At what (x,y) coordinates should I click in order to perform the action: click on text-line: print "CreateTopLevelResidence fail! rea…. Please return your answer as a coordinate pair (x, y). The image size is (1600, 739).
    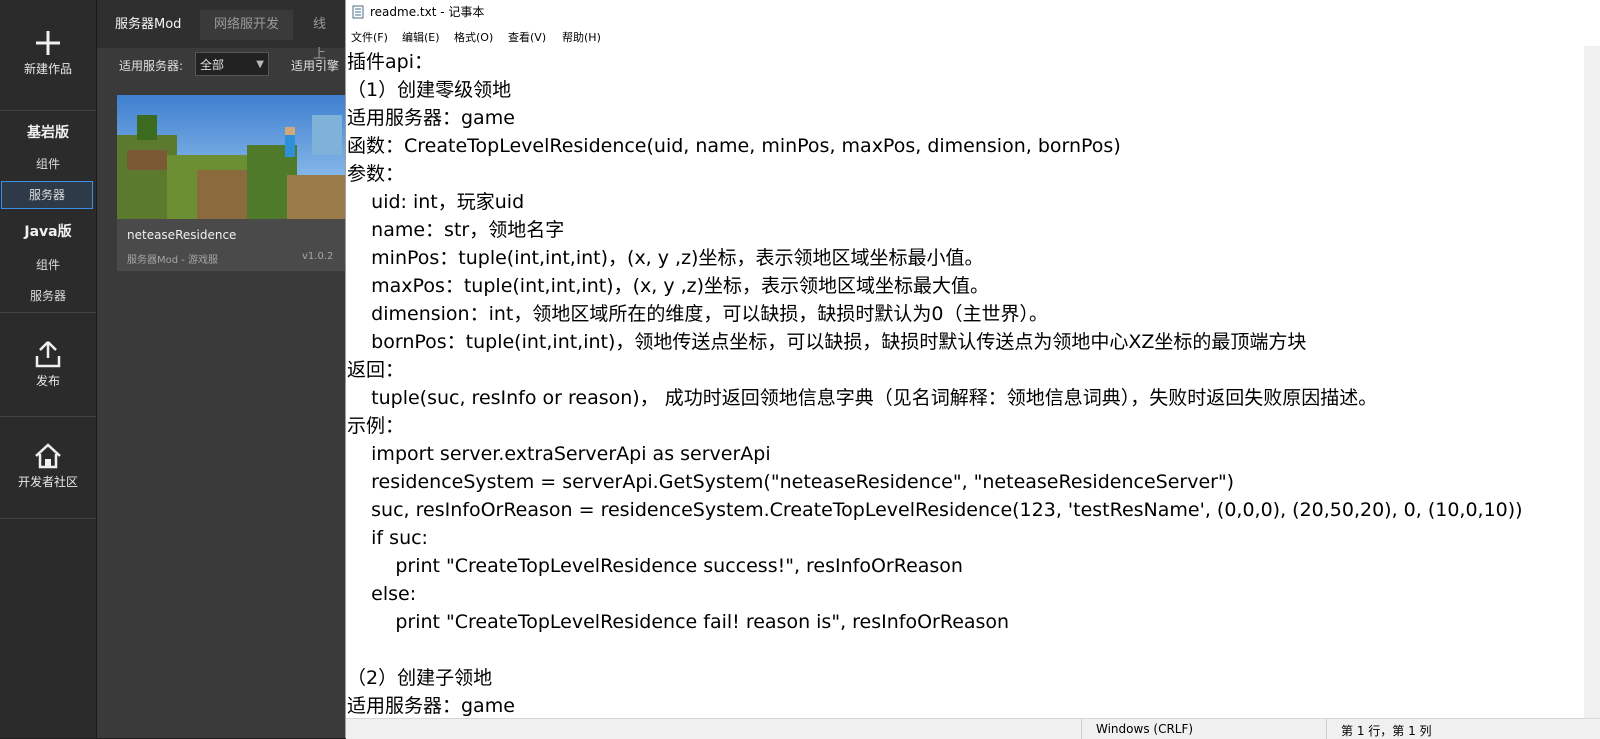
    Looking at the image, I should click on (678, 622).